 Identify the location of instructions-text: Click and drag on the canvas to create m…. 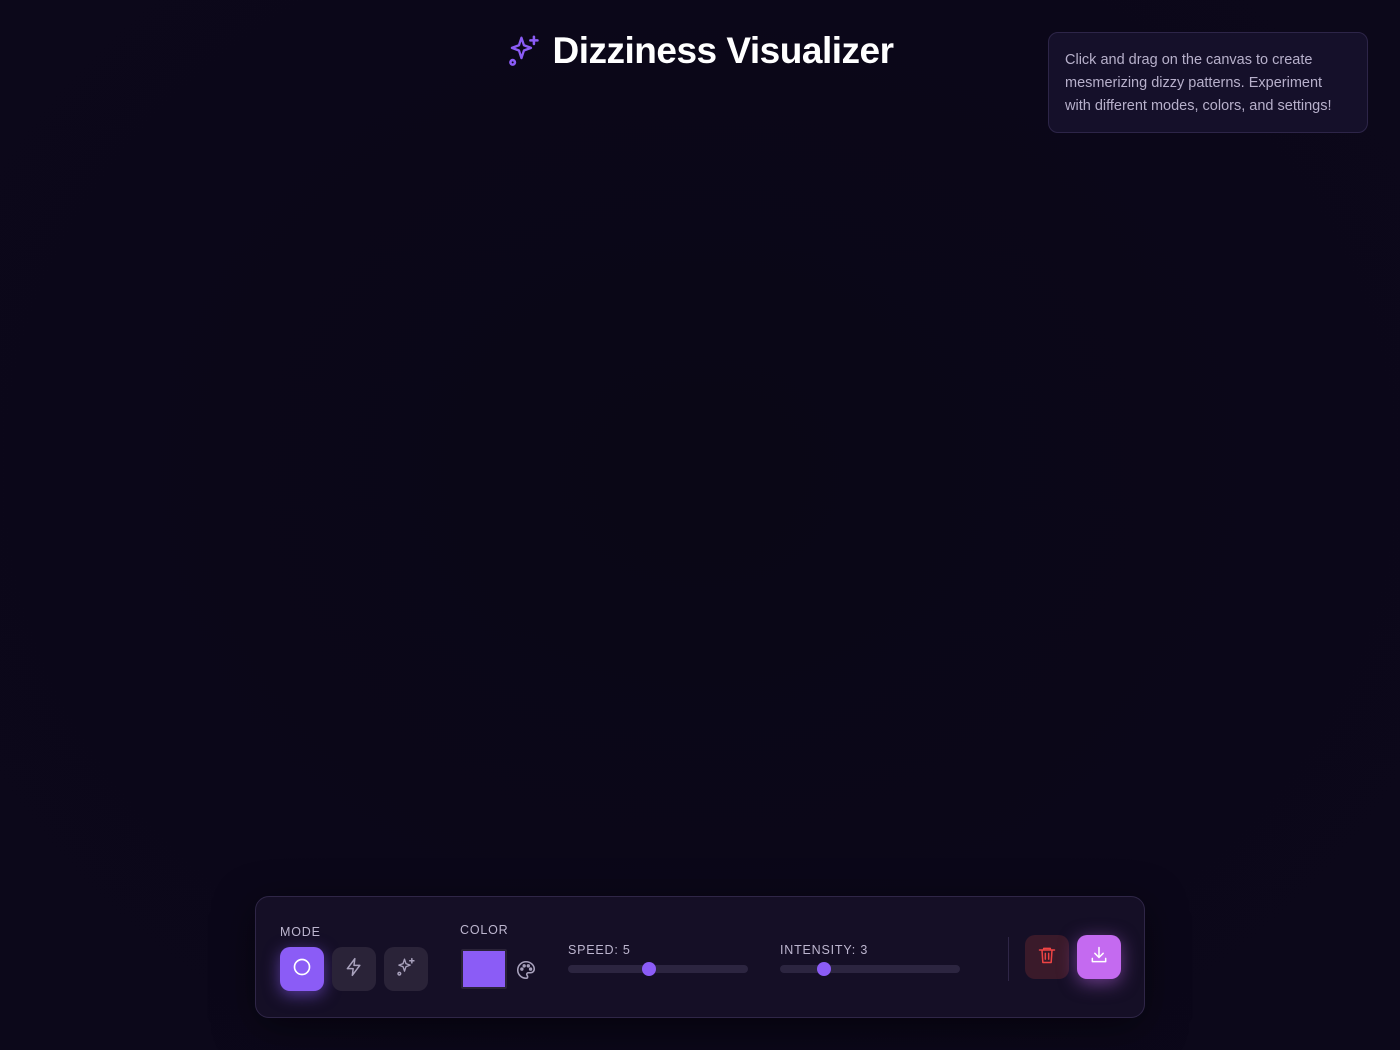
(1198, 83).